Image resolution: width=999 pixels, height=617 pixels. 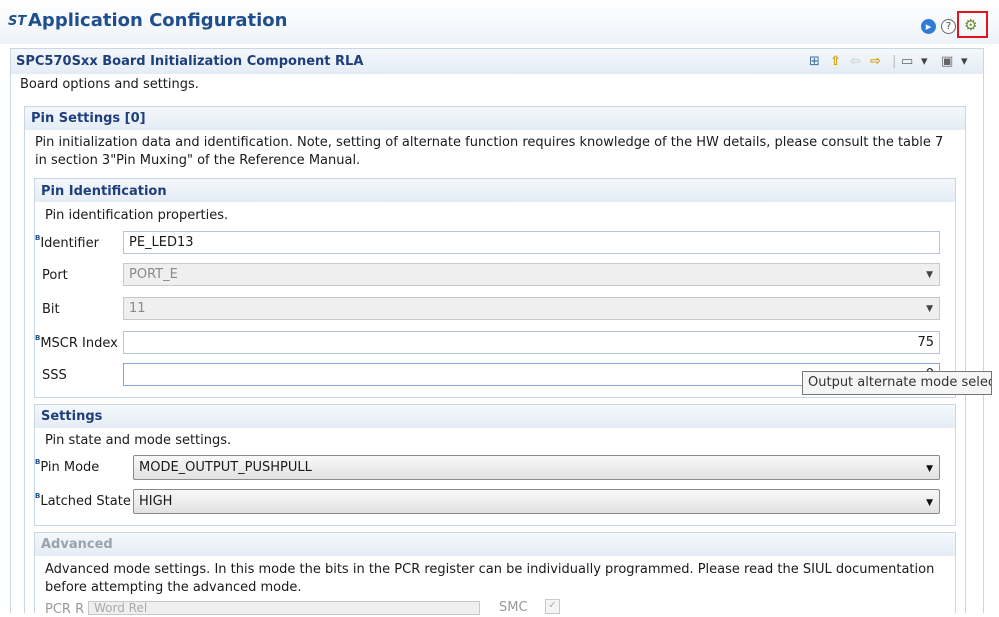 What do you see at coordinates (924, 61) in the screenshot?
I see `open-dropdown-icon: ▾` at bounding box center [924, 61].